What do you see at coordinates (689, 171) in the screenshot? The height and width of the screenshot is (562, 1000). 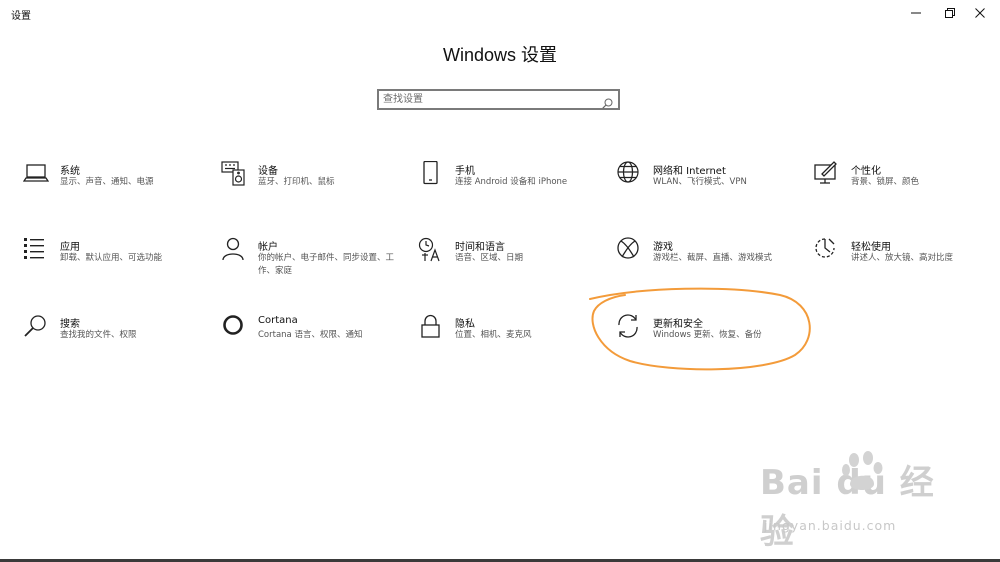 I see `tile-title: 网络和 Internet` at bounding box center [689, 171].